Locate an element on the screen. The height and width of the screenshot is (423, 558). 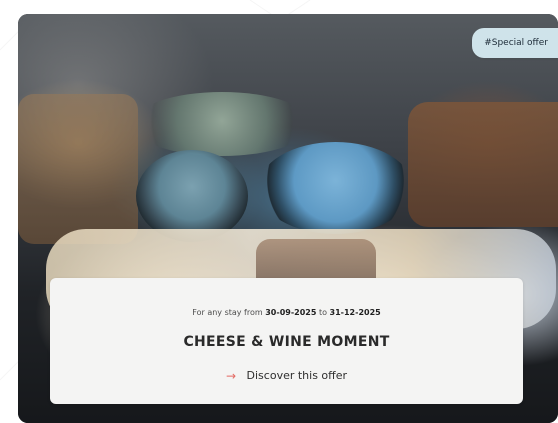
right-board is located at coordinates (483, 164).